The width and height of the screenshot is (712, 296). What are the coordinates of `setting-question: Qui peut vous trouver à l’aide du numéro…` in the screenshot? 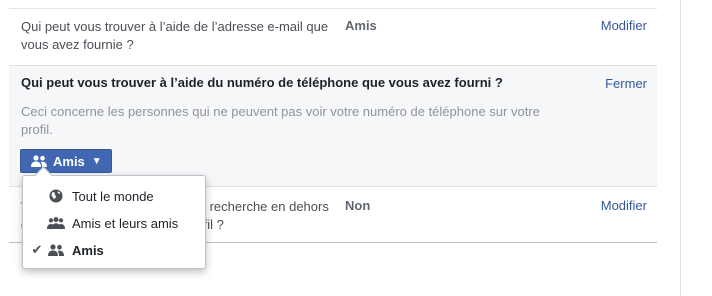 It's located at (262, 82).